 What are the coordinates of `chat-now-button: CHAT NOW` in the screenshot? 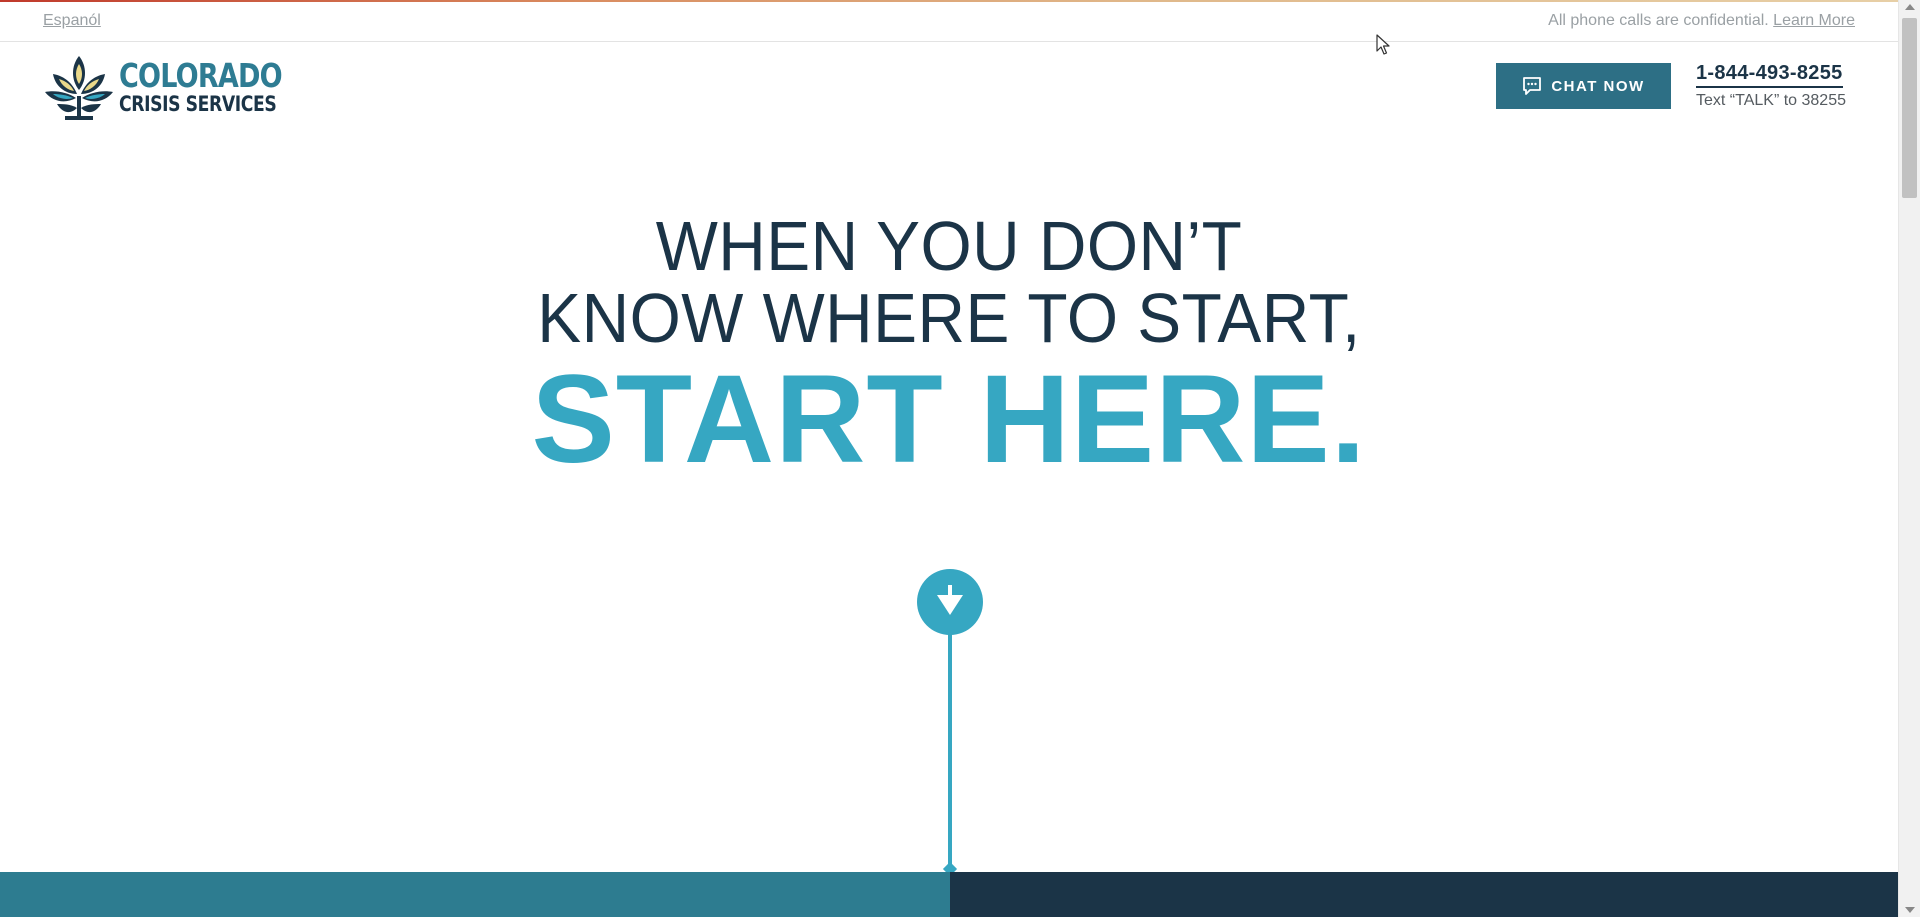 It's located at (1583, 86).